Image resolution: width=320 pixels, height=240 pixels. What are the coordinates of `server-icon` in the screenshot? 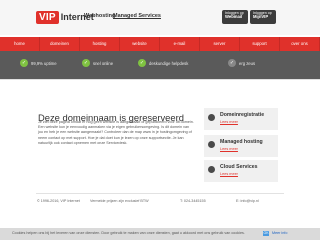 It's located at (211, 144).